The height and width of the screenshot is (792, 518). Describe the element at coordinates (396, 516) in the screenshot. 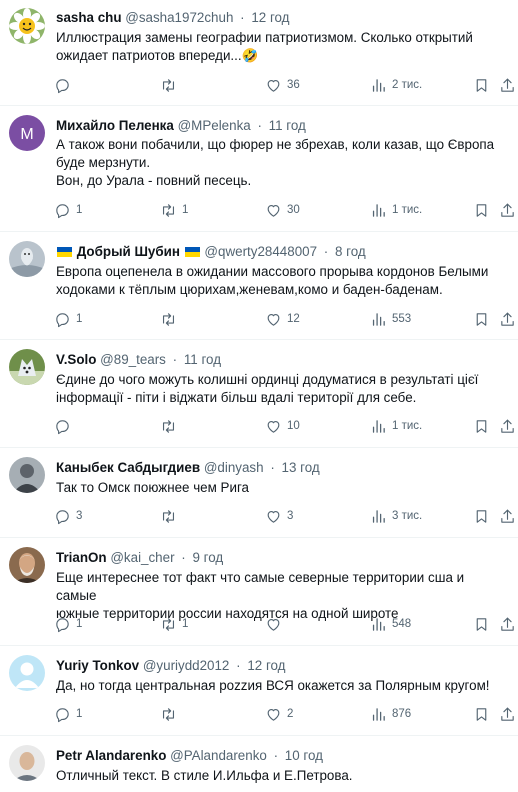

I see `views-button: 3 тис.` at that location.